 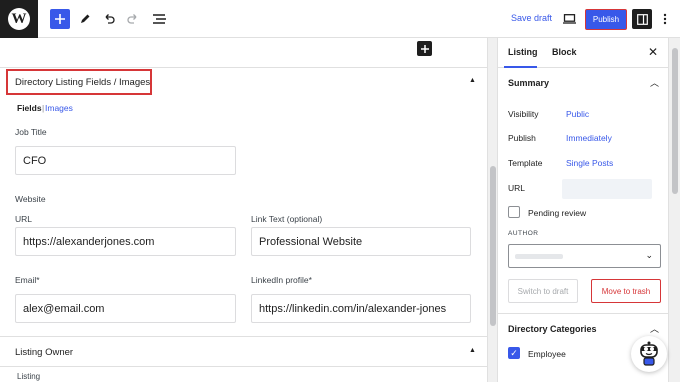 What do you see at coordinates (674, 210) in the screenshot?
I see `sidebar-scrollbar` at bounding box center [674, 210].